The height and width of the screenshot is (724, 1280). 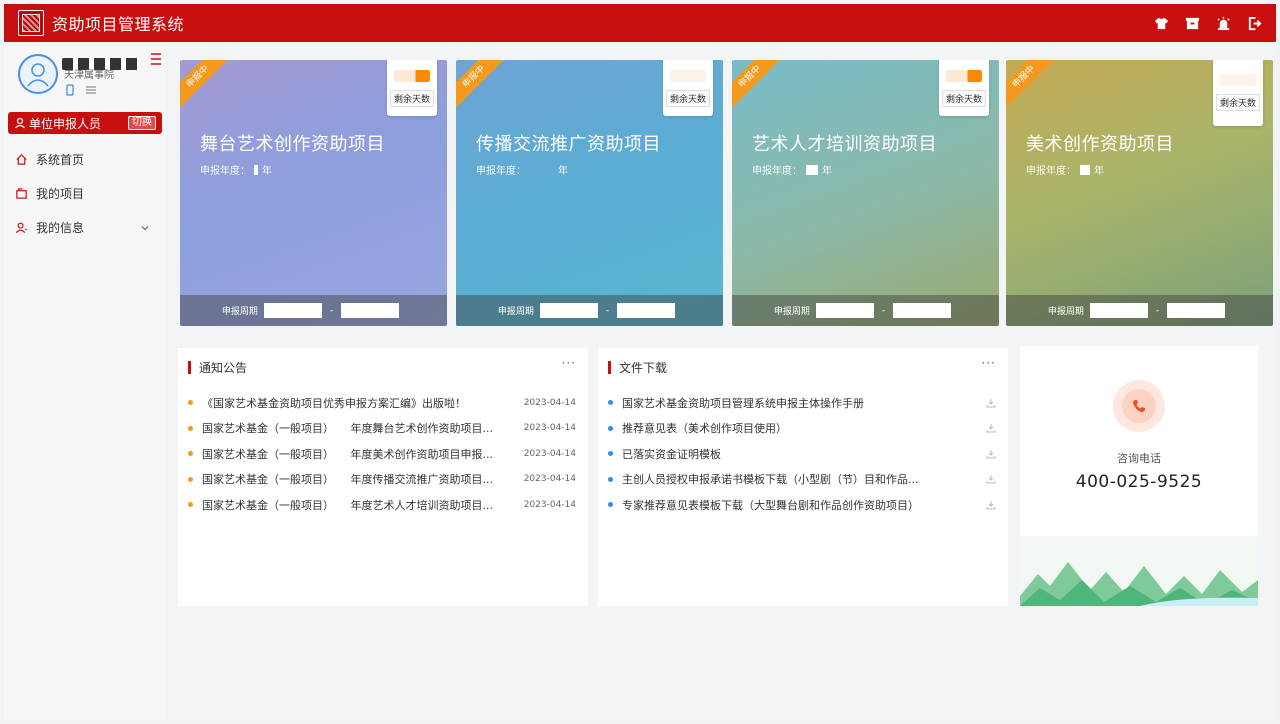 I want to click on chevron-down-icon, so click(x=145, y=227).